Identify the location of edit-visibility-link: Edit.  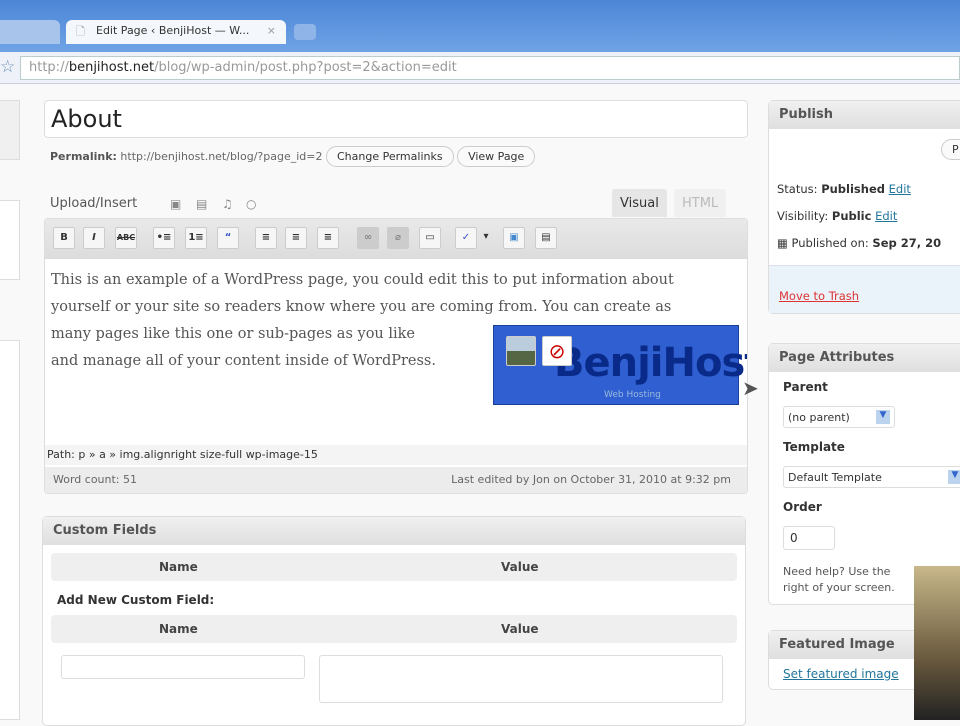
(886, 216).